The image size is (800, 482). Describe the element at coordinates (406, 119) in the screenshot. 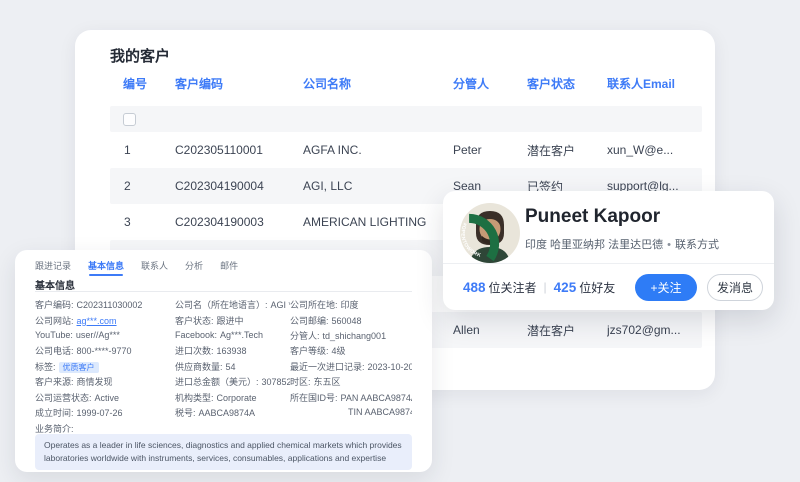

I see `select-all-row` at that location.